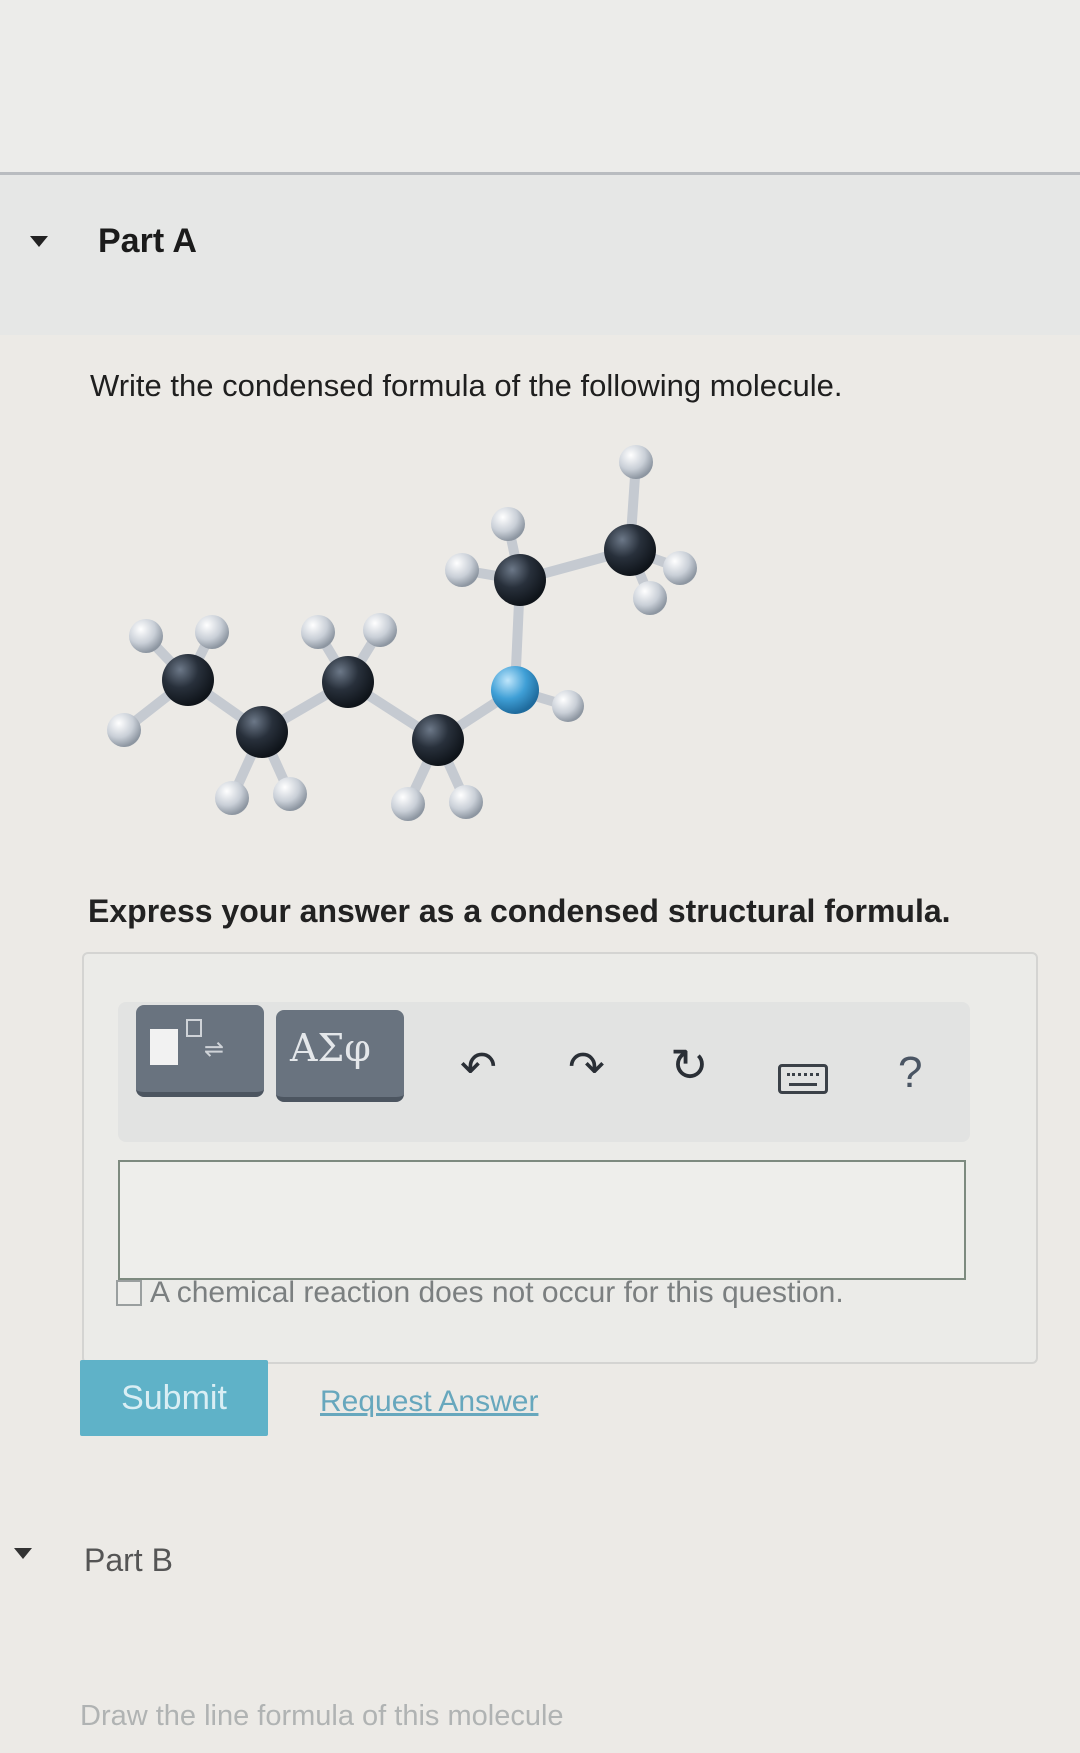 The height and width of the screenshot is (1753, 1080). I want to click on oxygen-atom, so click(515, 690).